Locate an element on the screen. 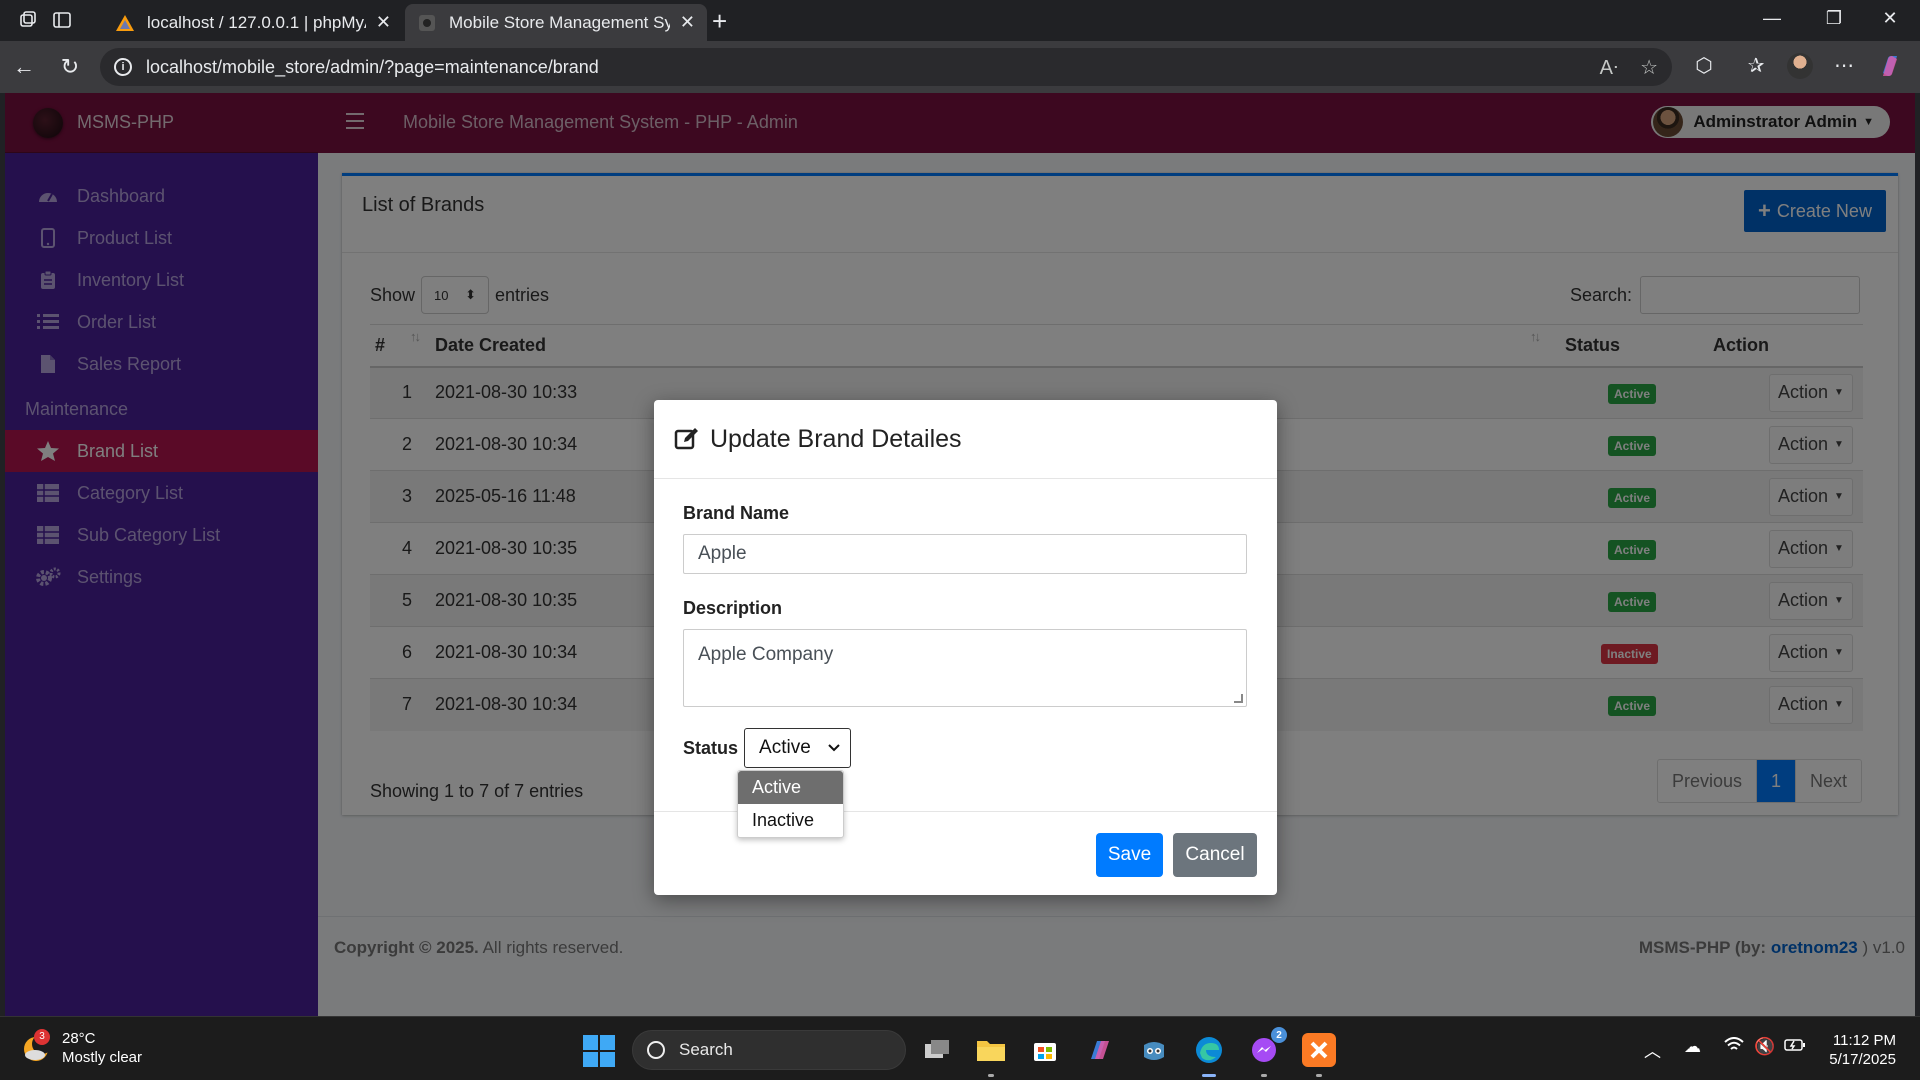  save-button: Save is located at coordinates (1129, 855).